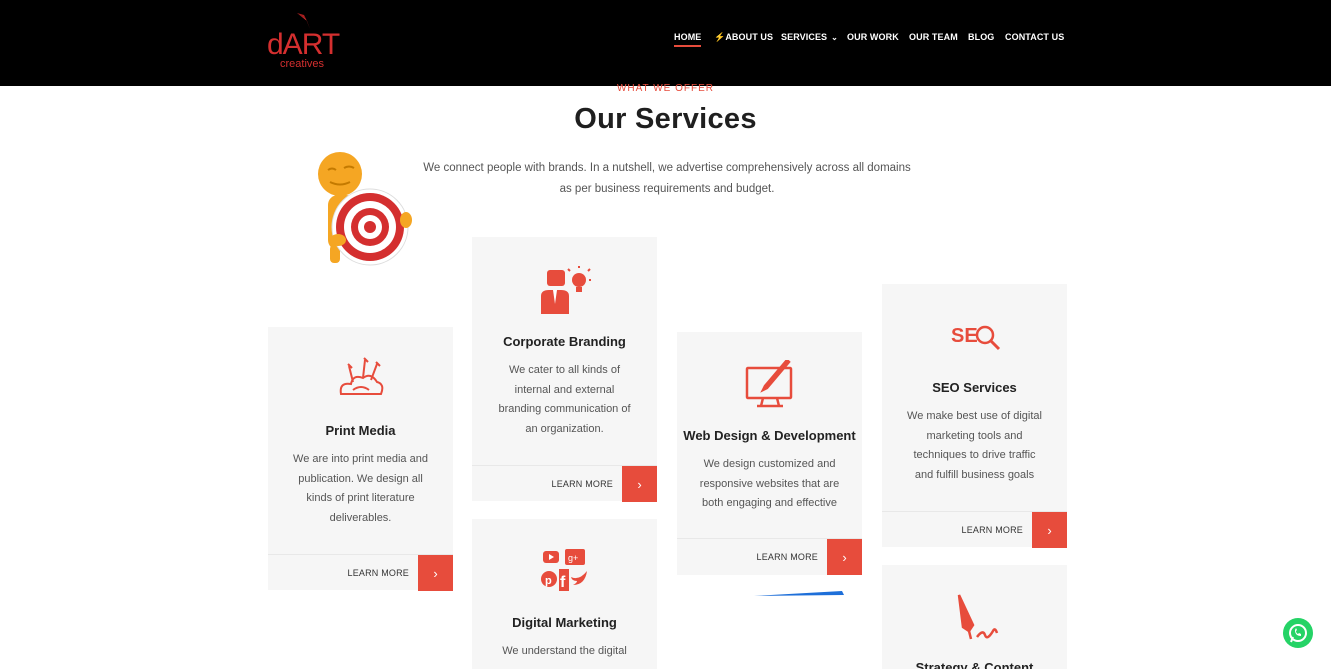 The height and width of the screenshot is (669, 1331). I want to click on service-card-strategy-content: Strategy & Content, so click(974, 617).